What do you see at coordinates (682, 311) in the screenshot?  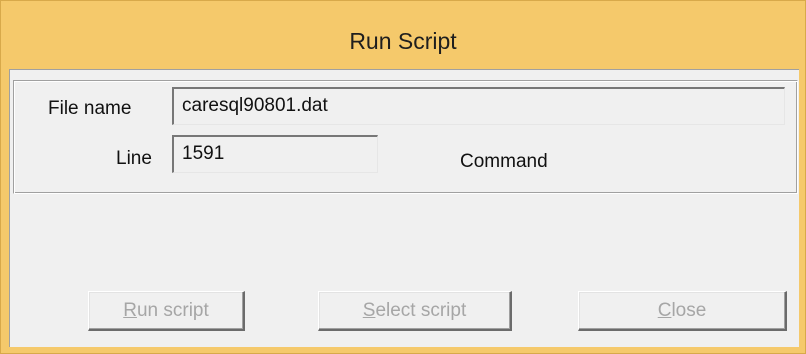 I see `close-button: Close` at bounding box center [682, 311].